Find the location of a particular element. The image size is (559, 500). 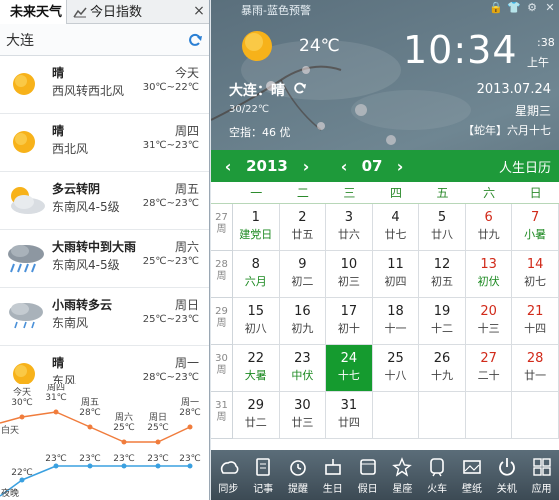

forecast-weekday: 今天 is located at coordinates (186, 73).